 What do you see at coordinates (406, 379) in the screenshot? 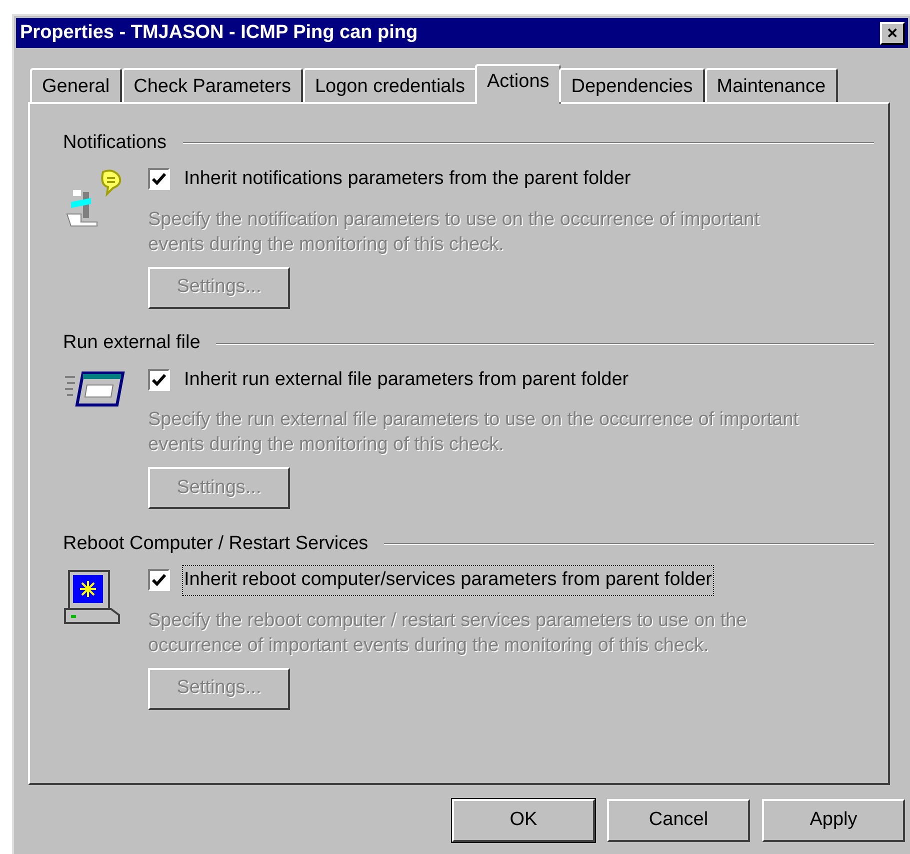
I see `checkbox-label: Inherit run external file parameters from parent folder` at bounding box center [406, 379].